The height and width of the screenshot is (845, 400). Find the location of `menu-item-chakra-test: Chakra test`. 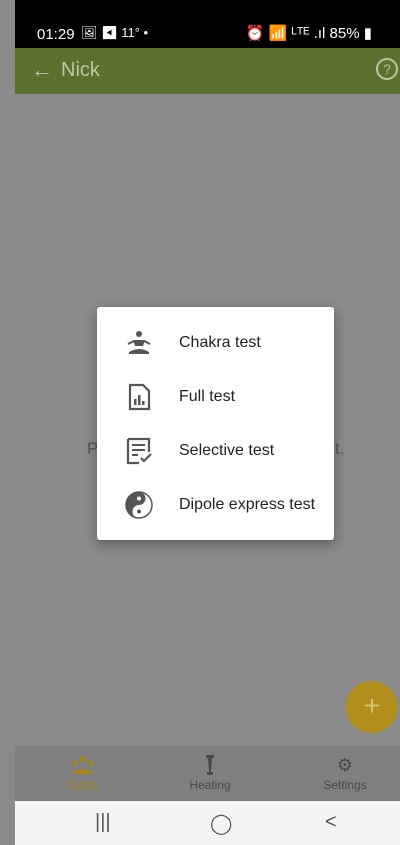

menu-item-chakra-test: Chakra test is located at coordinates (215, 343).